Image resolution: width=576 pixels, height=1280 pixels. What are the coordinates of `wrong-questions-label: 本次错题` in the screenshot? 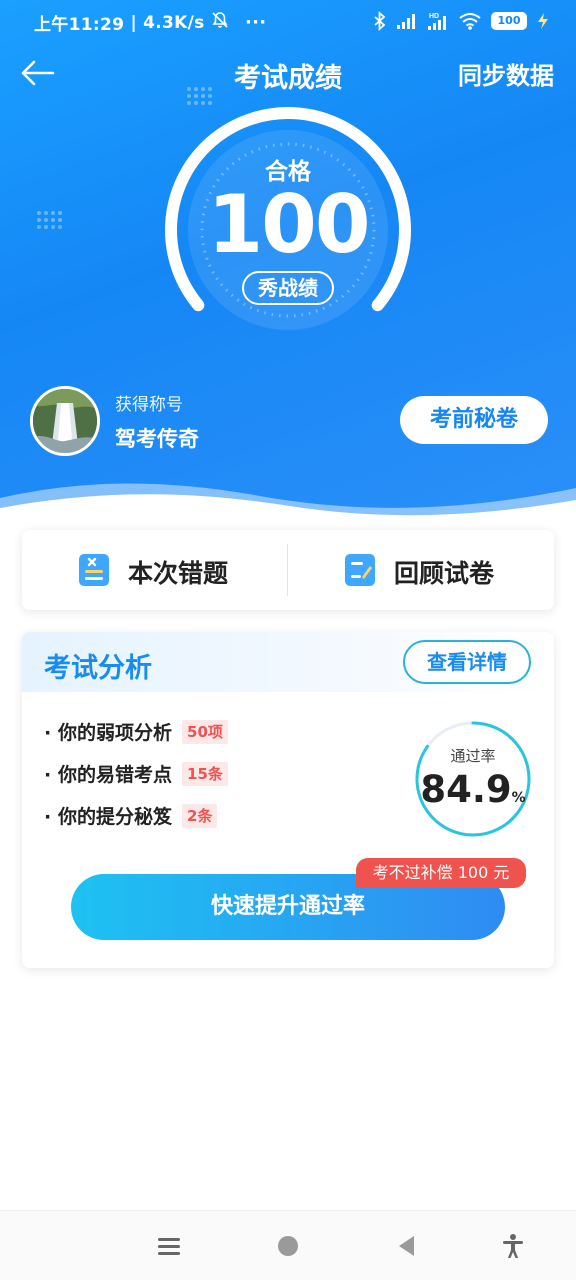 It's located at (178, 573).